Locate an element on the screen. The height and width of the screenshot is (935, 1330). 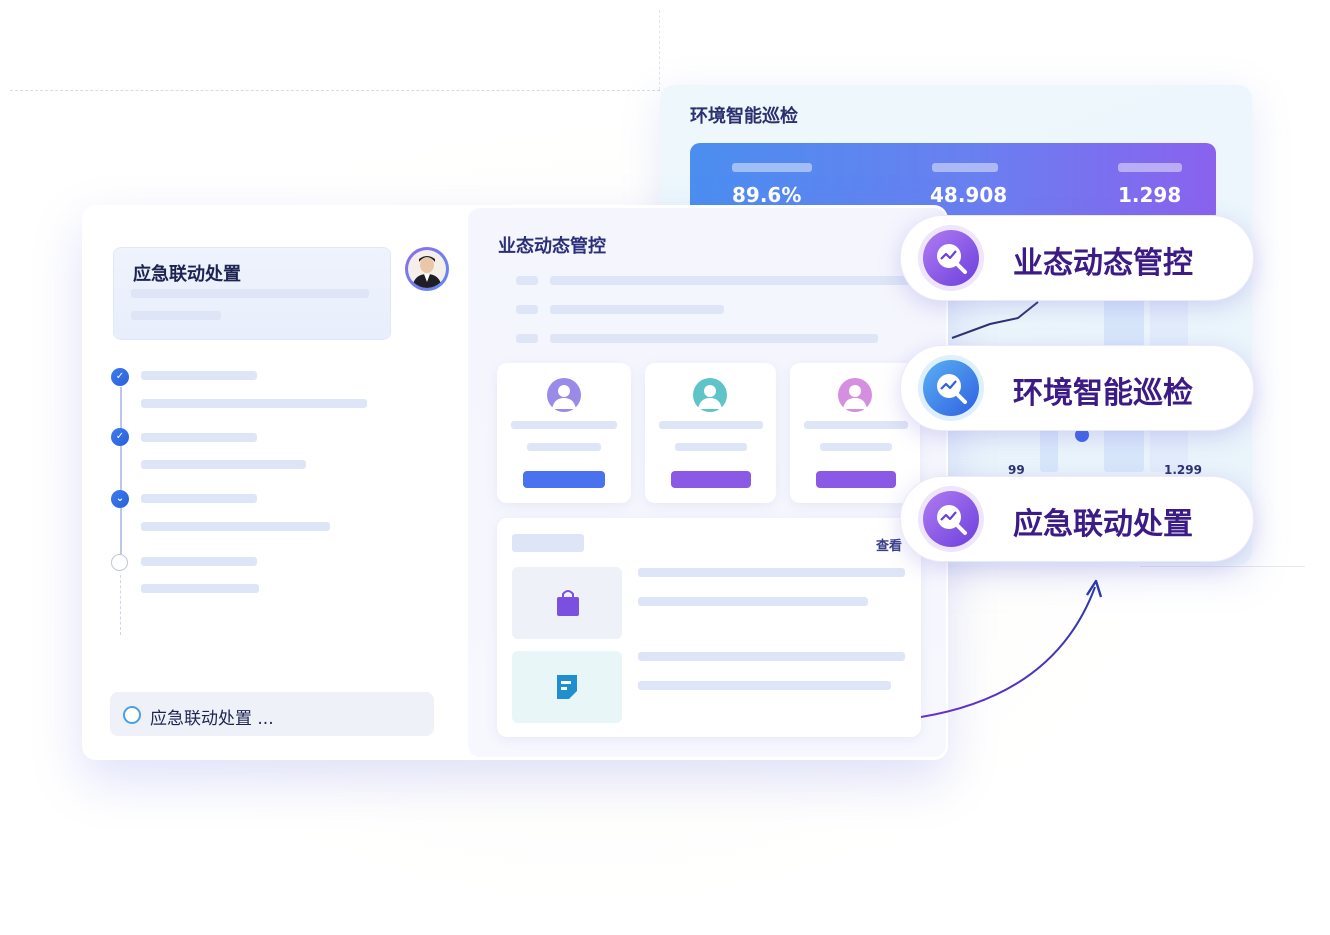
view-link: 查看 is located at coordinates (889, 544).